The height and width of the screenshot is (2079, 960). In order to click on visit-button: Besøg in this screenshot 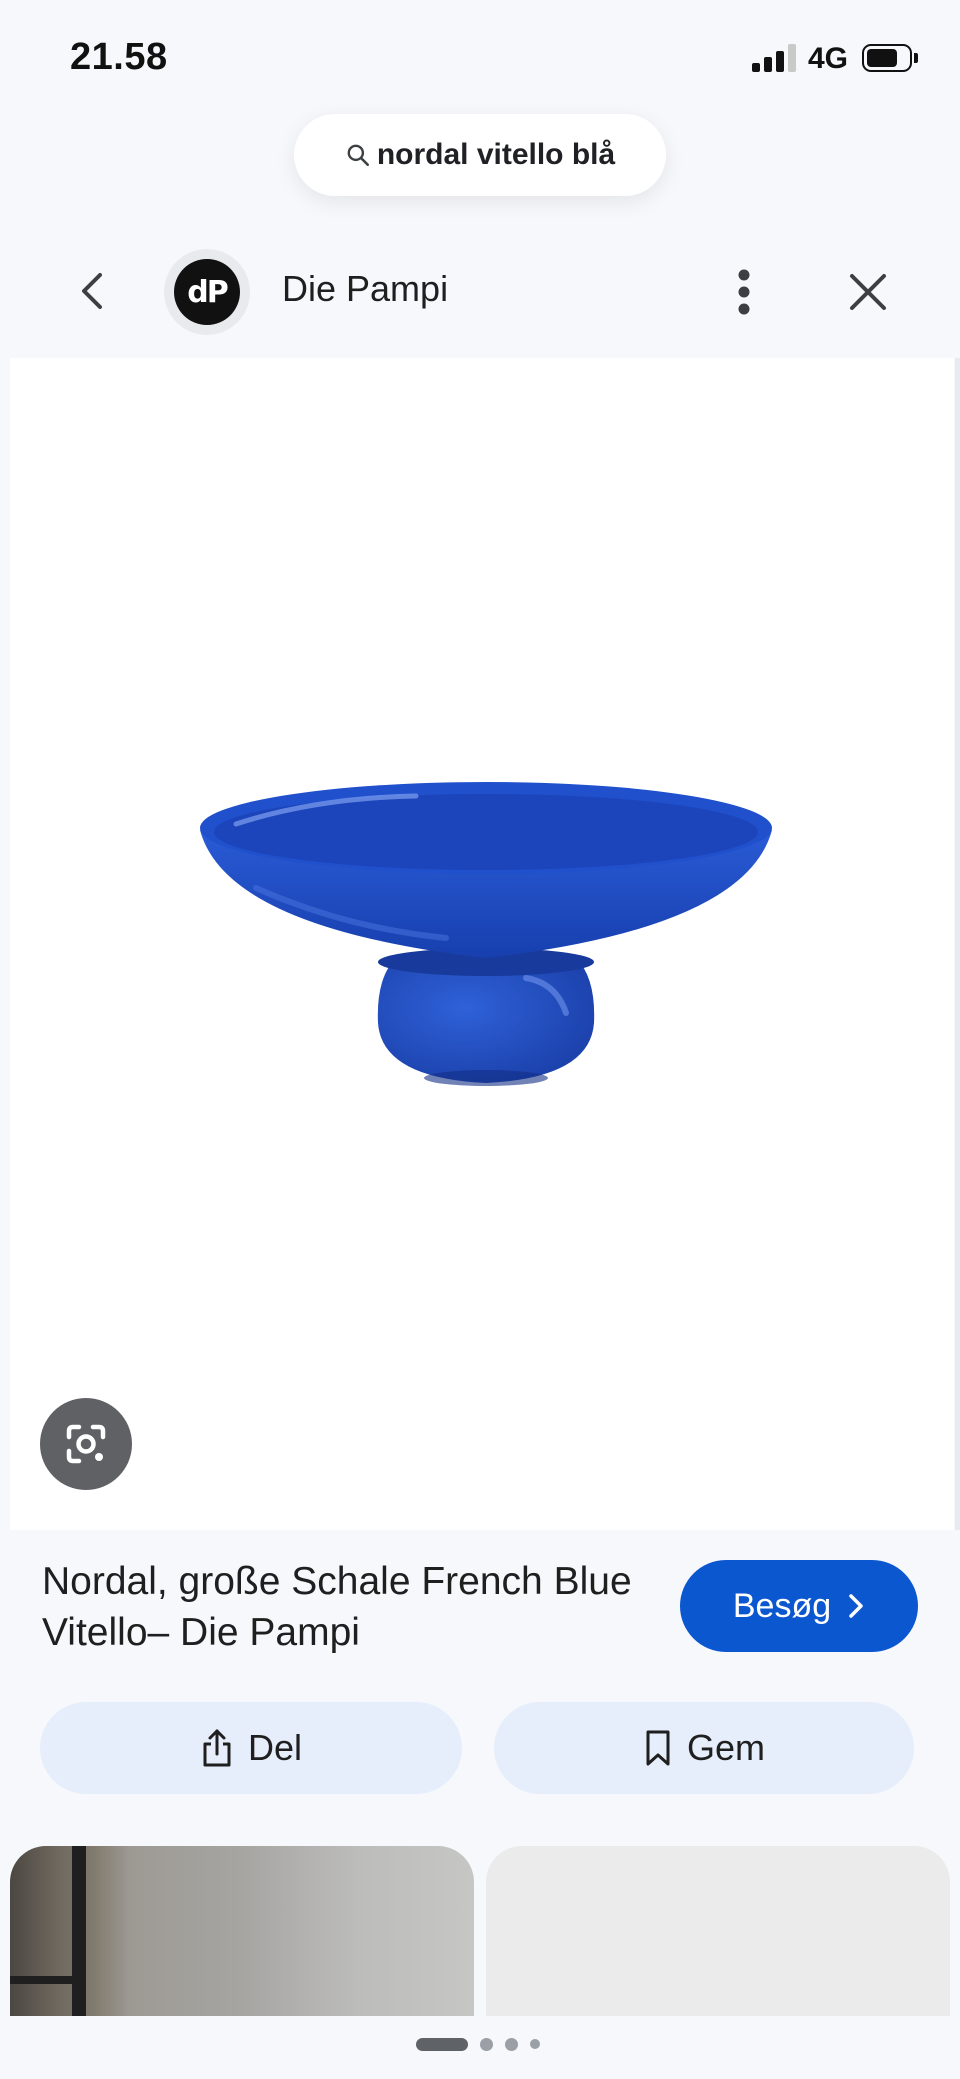, I will do `click(799, 1606)`.